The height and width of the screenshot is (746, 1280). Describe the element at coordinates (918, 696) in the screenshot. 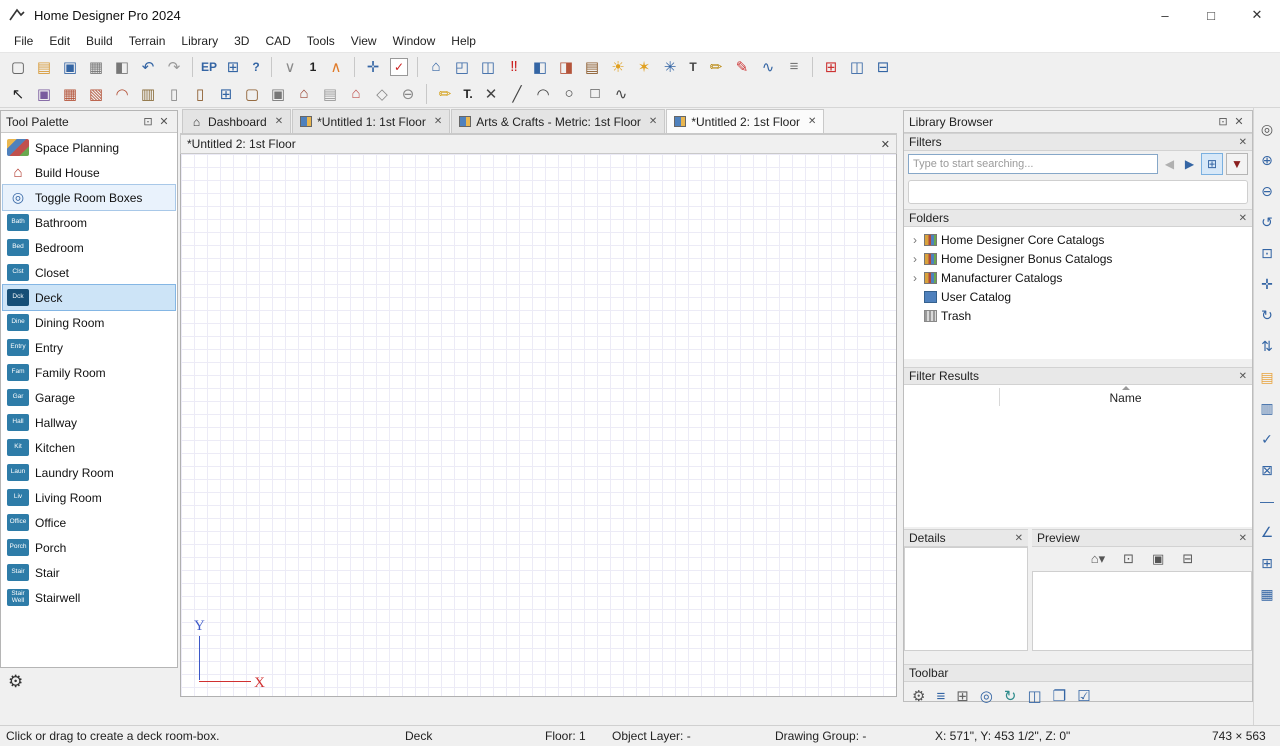

I see `library-settings-gear-icon: ⚙` at that location.